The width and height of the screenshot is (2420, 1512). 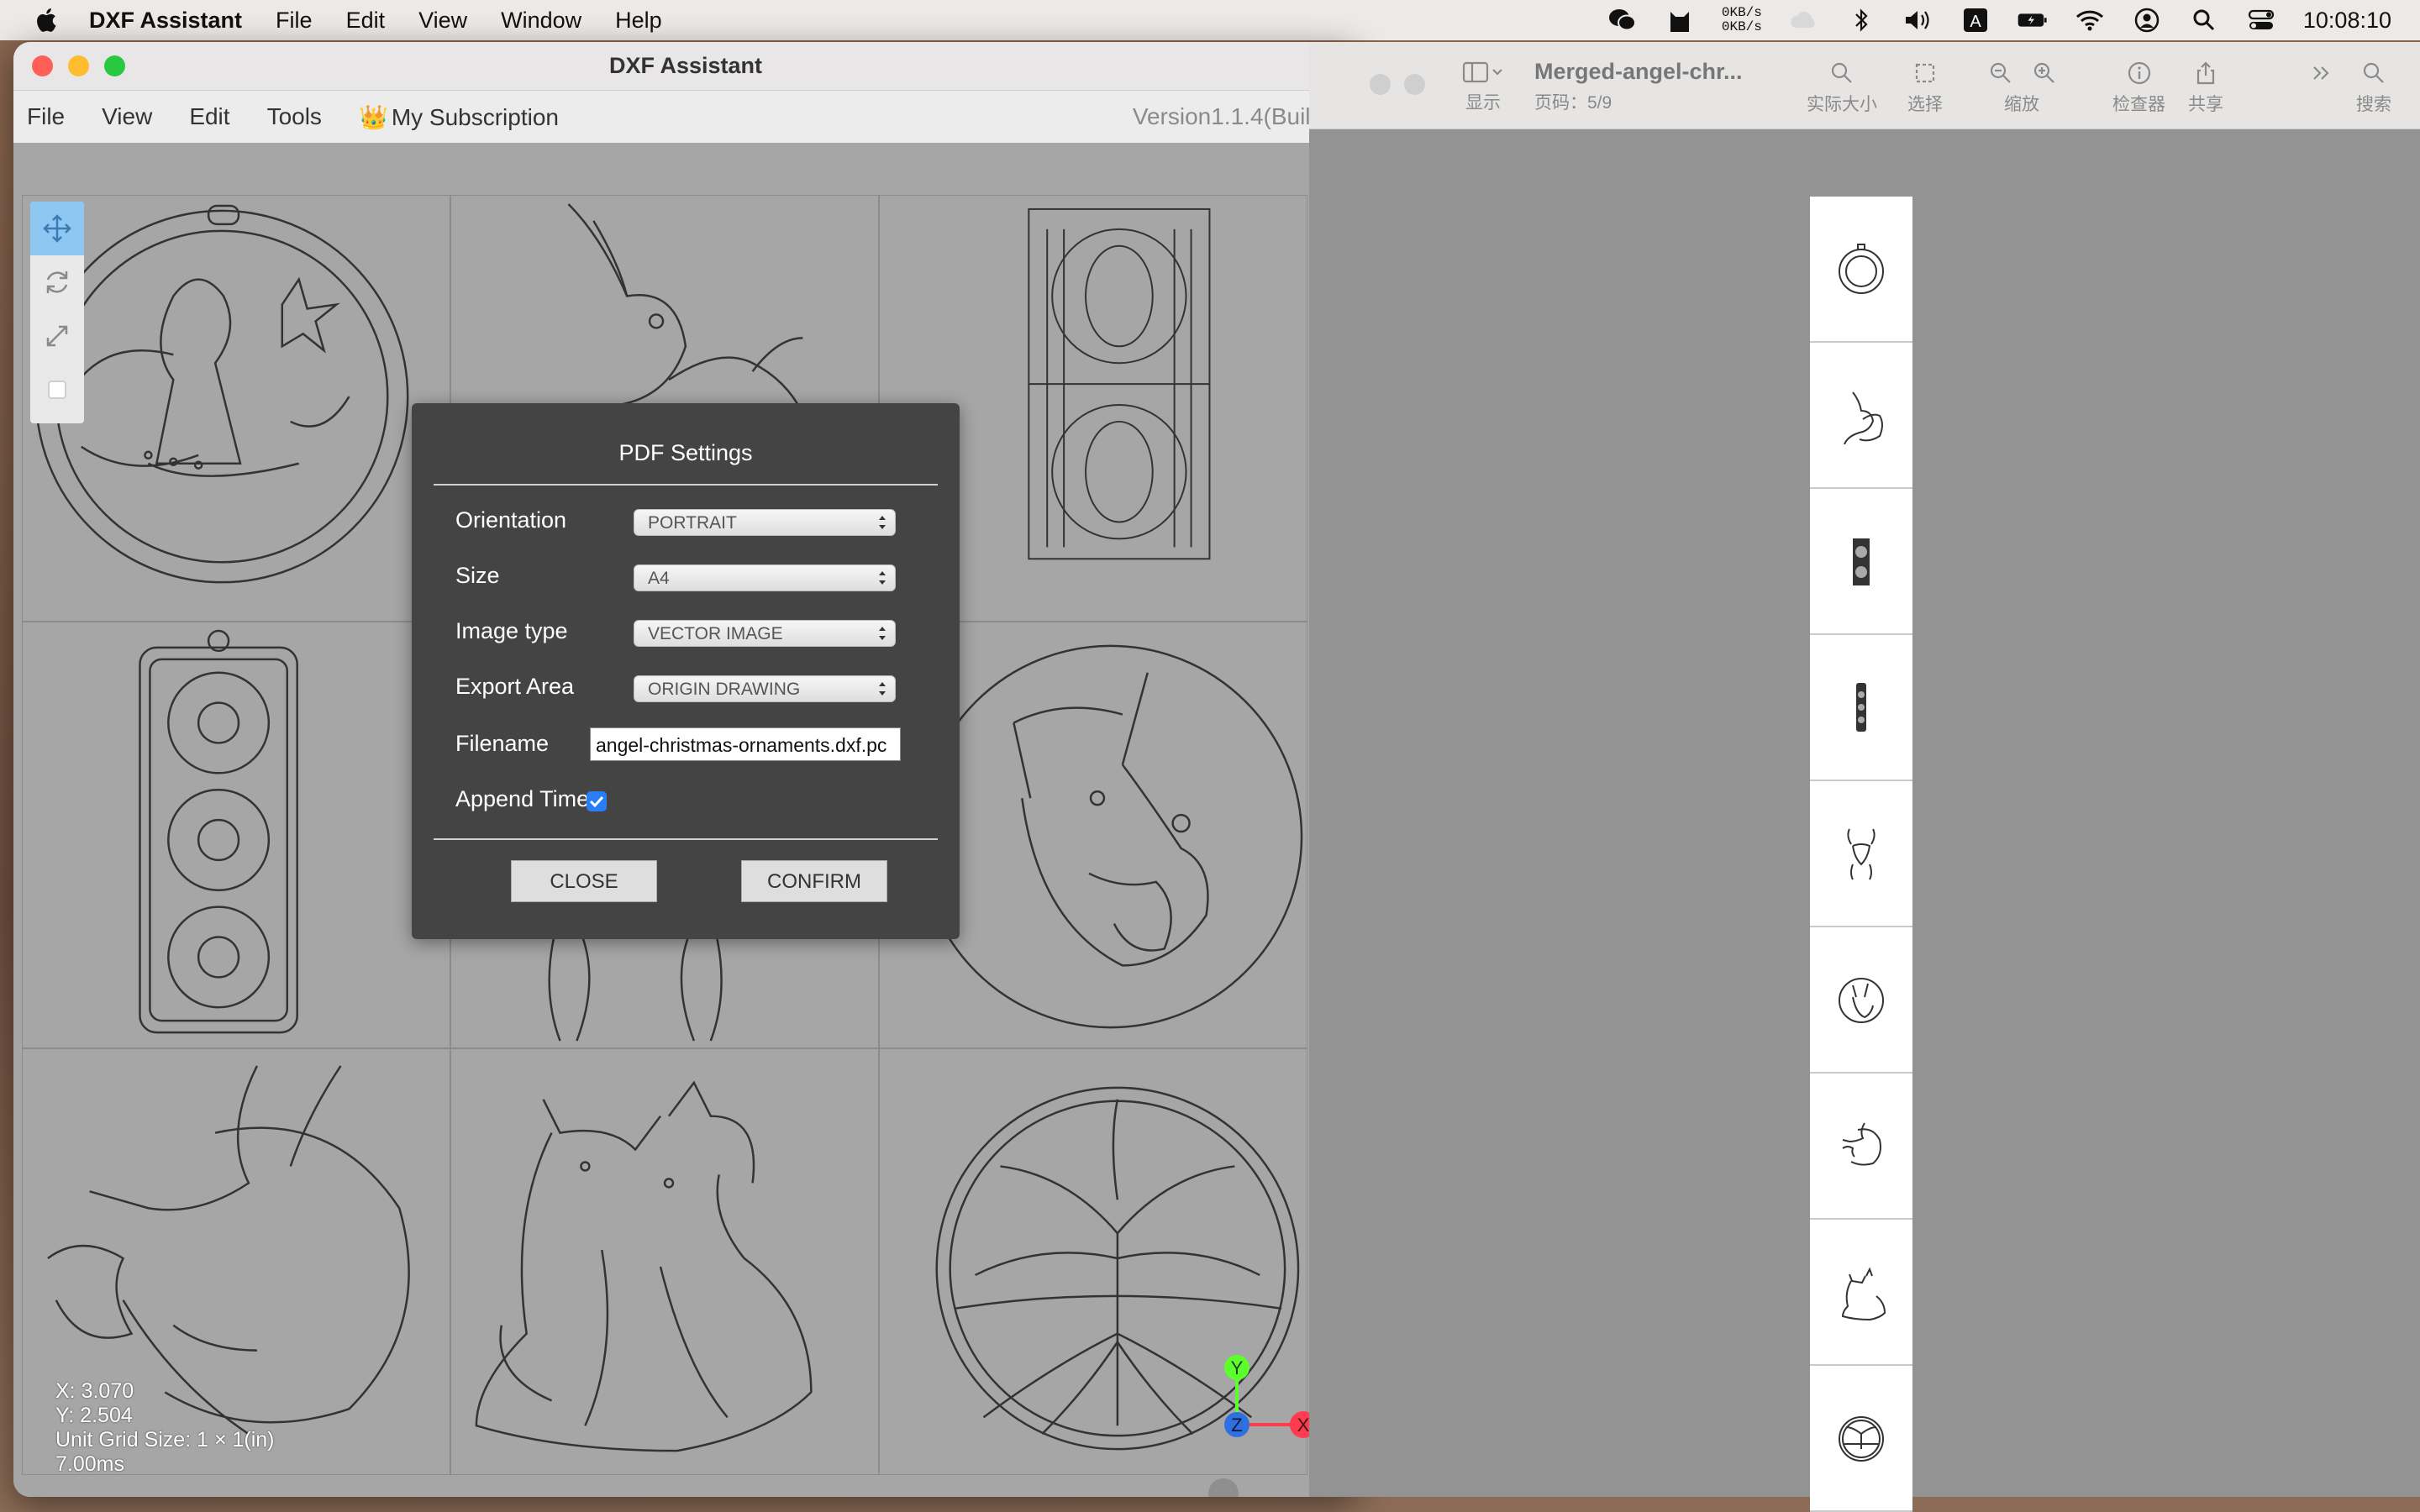 I want to click on app-menu-tools: Tools, so click(x=294, y=116).